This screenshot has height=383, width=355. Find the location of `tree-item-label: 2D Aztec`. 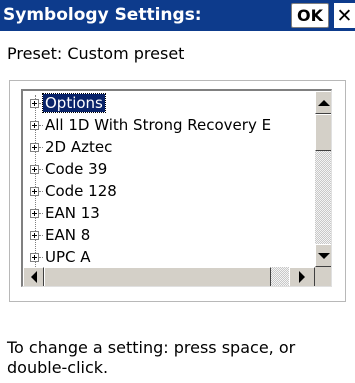

tree-item-label: 2D Aztec is located at coordinates (78, 147).